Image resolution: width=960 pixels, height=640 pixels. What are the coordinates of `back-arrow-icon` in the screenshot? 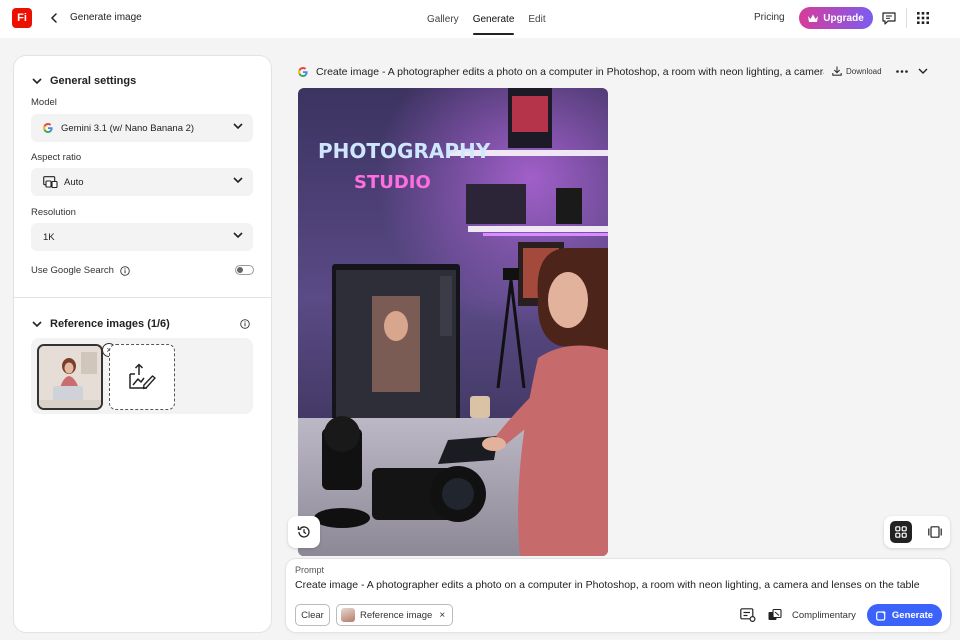 It's located at (54, 18).